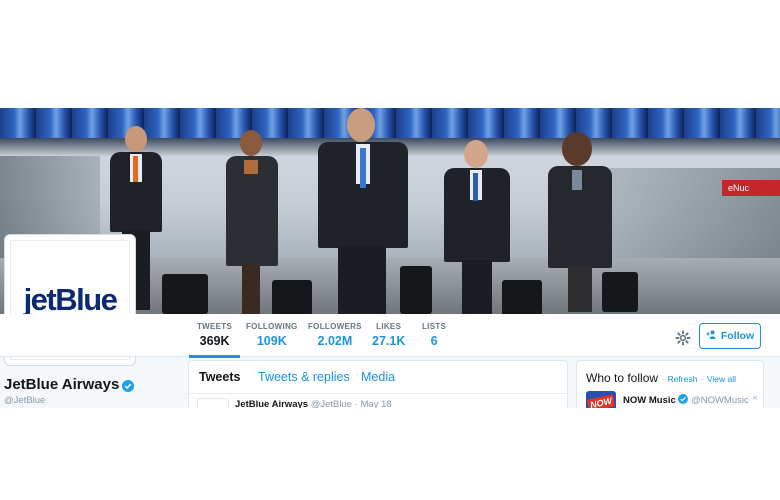  What do you see at coordinates (390, 123) in the screenshot?
I see `banner-ceiling` at bounding box center [390, 123].